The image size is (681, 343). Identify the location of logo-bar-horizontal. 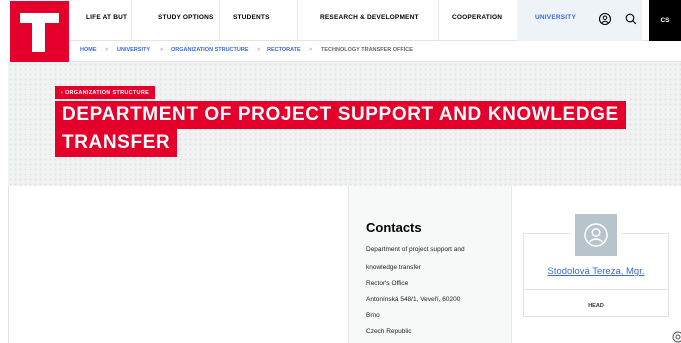
(39, 18).